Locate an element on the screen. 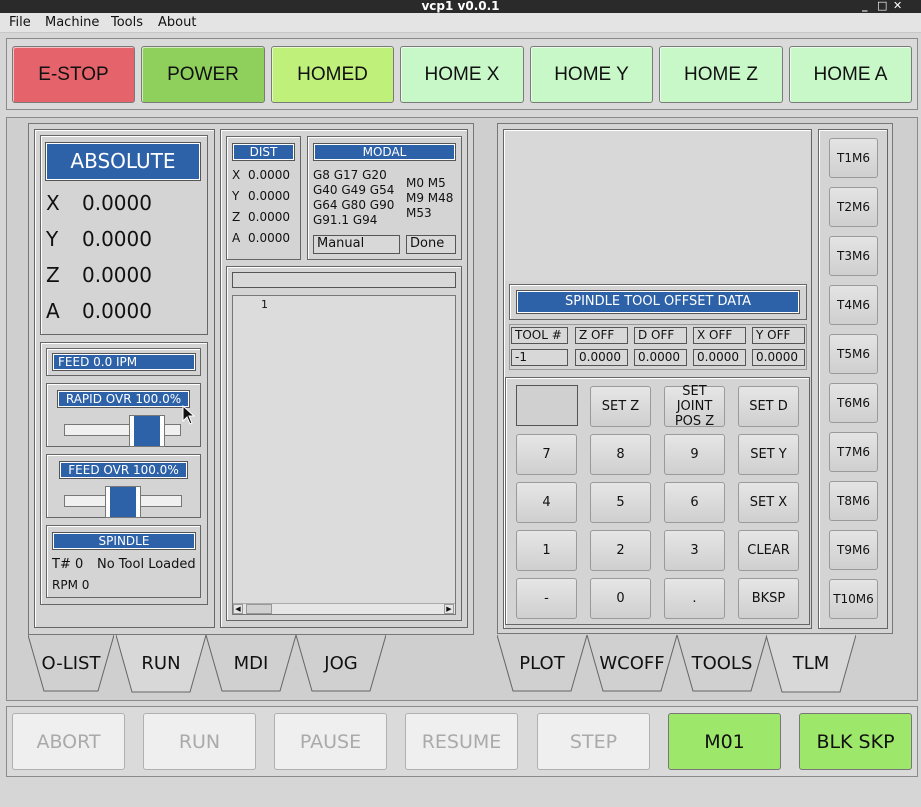 This screenshot has width=921, height=807. key-4-button: 4 is located at coordinates (546, 502).